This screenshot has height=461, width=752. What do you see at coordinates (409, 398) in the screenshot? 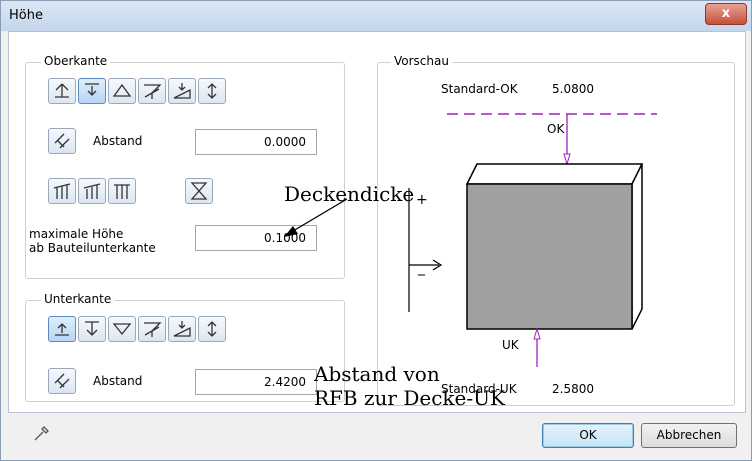
I see `abstand-annotation-2: RFB zur Decke-UK` at bounding box center [409, 398].